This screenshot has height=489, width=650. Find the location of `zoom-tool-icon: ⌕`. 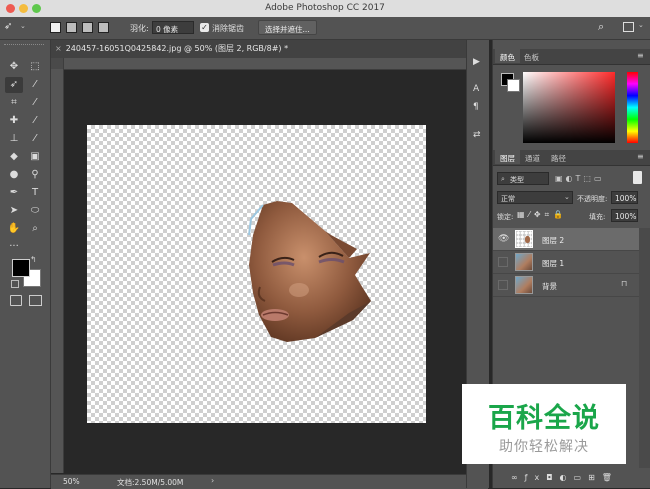

zoom-tool-icon: ⌕ is located at coordinates (35, 229).